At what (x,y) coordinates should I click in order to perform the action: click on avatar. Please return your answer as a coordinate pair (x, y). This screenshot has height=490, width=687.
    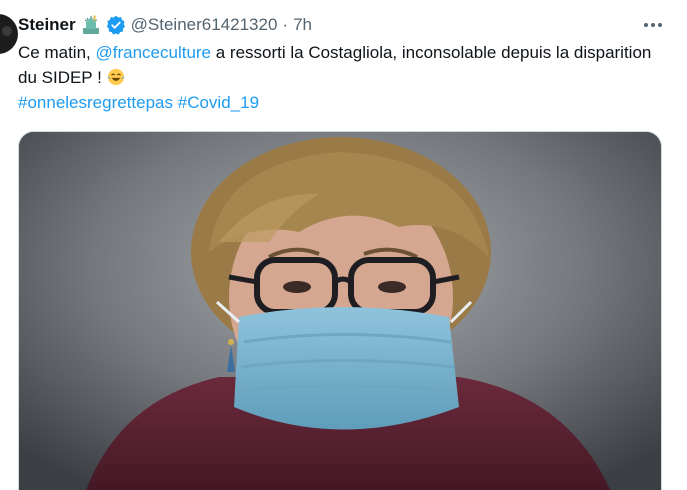
    Looking at the image, I should click on (9, 34).